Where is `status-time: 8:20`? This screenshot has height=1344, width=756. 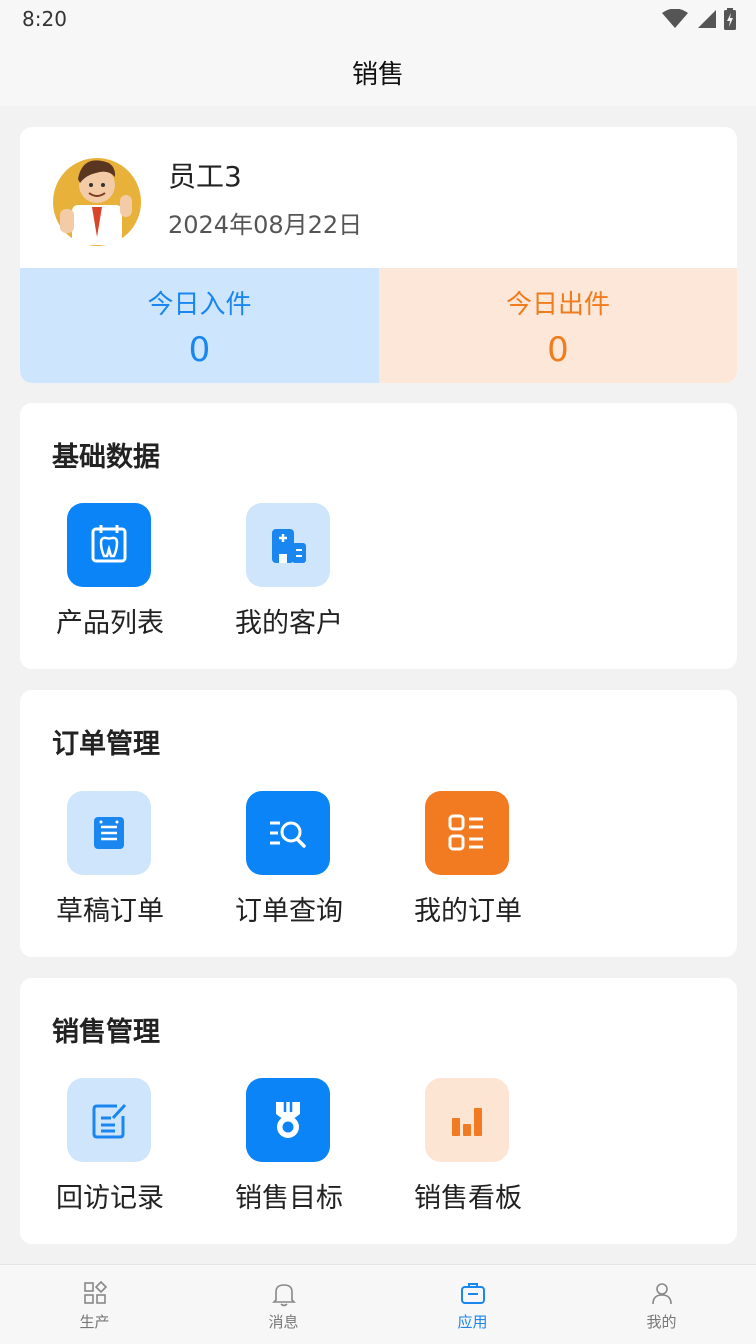 status-time: 8:20 is located at coordinates (44, 19).